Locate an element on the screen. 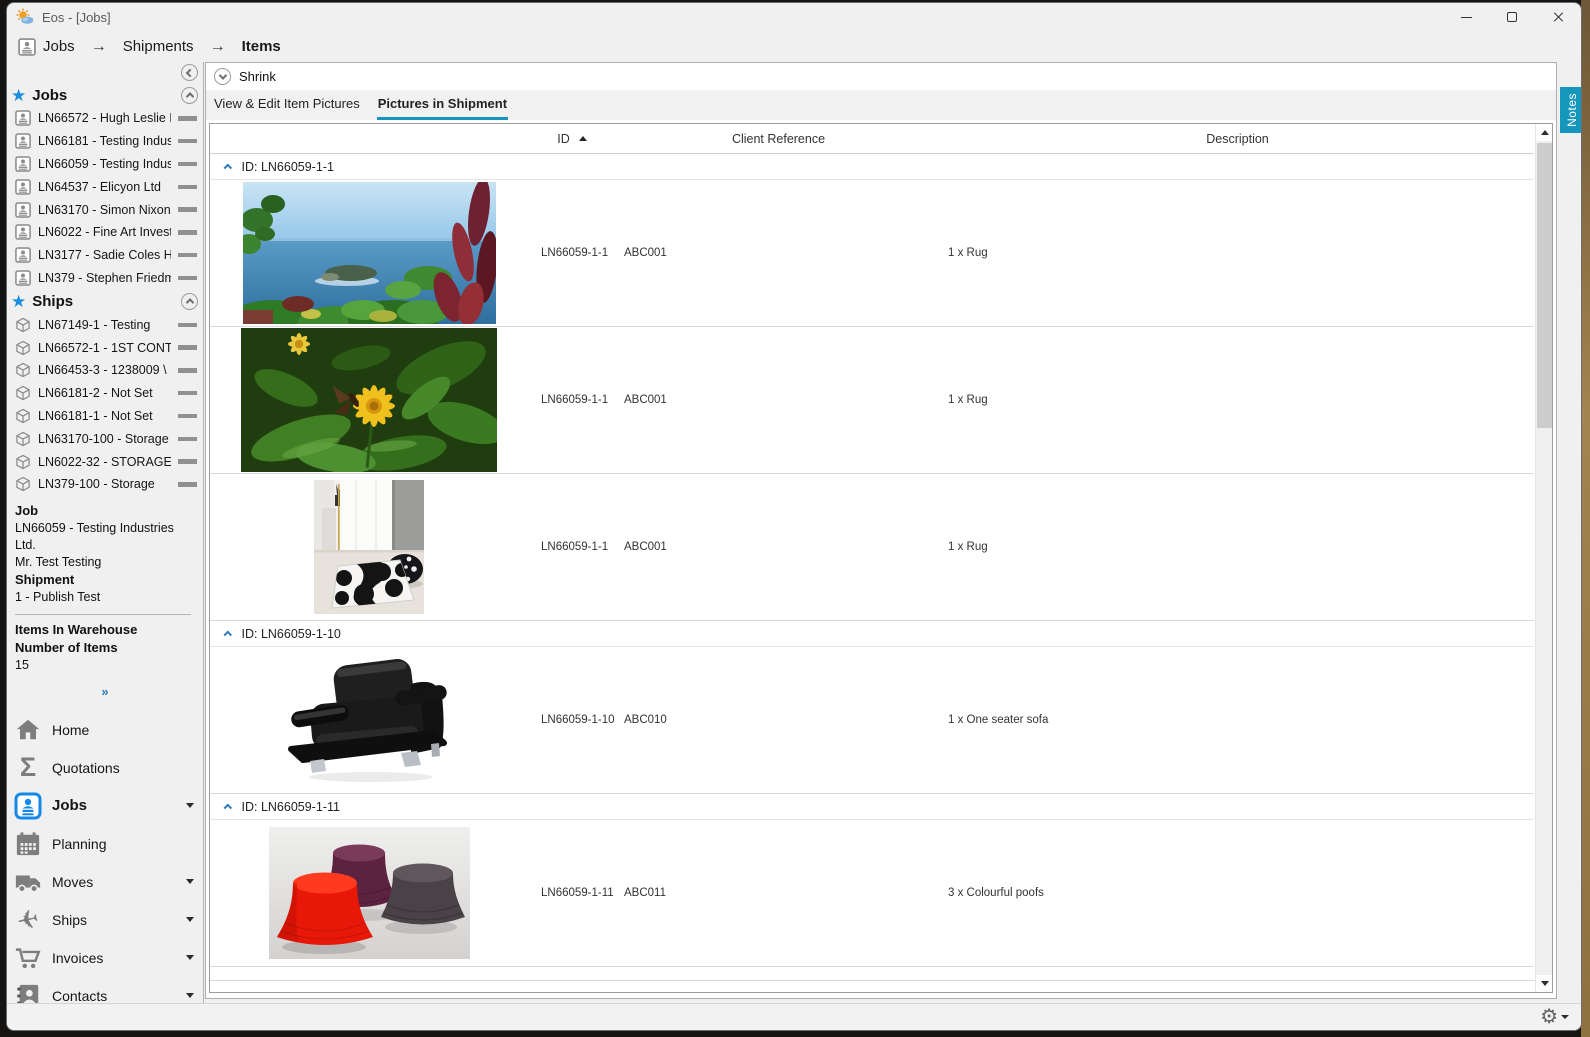 This screenshot has height=1037, width=1590. notes-tab-label: Notes is located at coordinates (1572, 110).